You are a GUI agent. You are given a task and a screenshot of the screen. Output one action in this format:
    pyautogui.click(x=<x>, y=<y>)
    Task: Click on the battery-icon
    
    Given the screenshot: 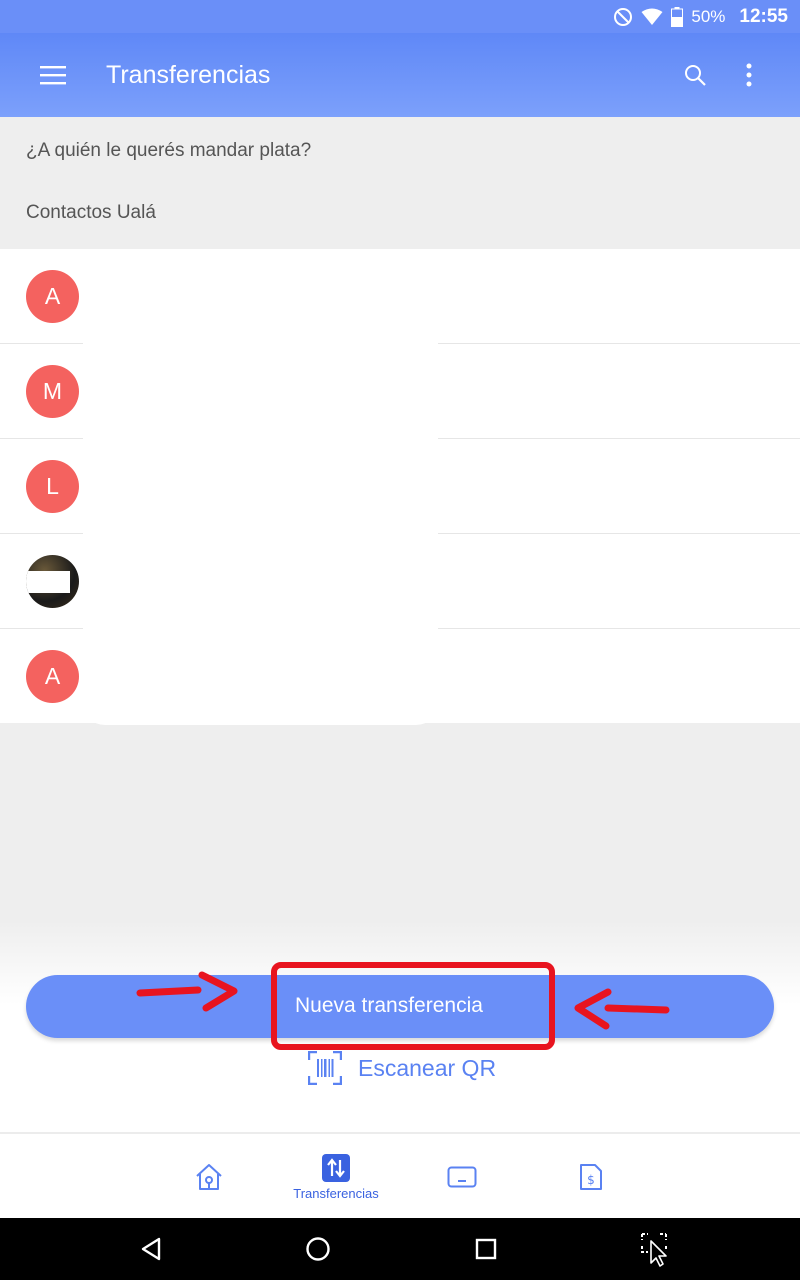 What is the action you would take?
    pyautogui.click(x=677, y=16)
    